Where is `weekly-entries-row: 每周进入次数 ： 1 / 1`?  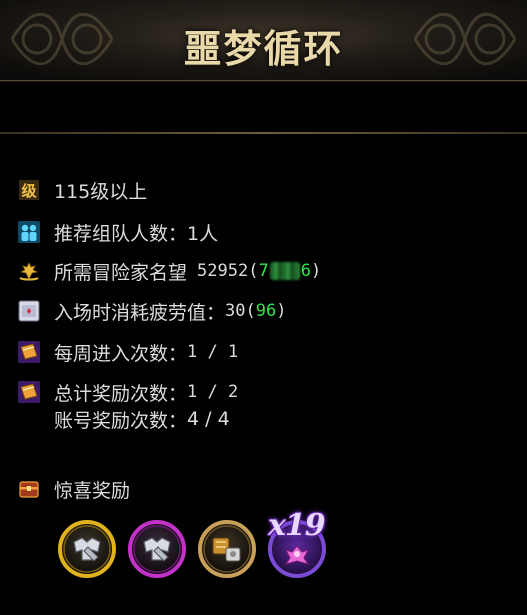 weekly-entries-row: 每周进入次数 ： 1 / 1 is located at coordinates (128, 352).